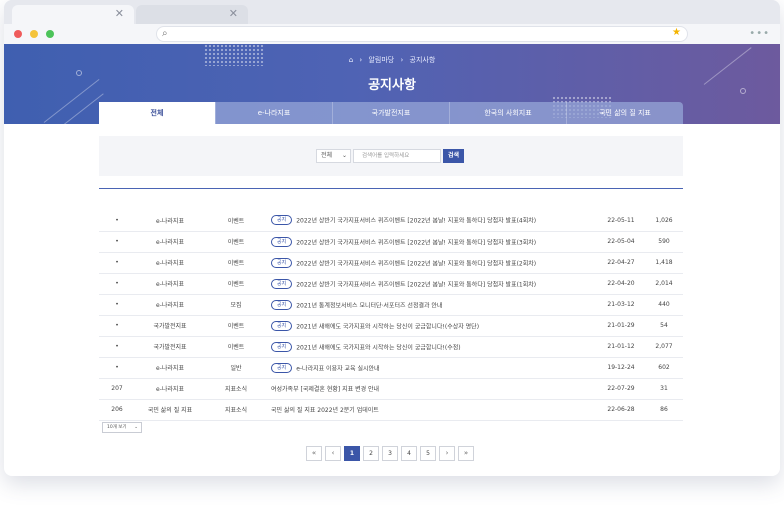 The height and width of the screenshot is (514, 784). What do you see at coordinates (18, 34) in the screenshot?
I see `close-window-dot` at bounding box center [18, 34].